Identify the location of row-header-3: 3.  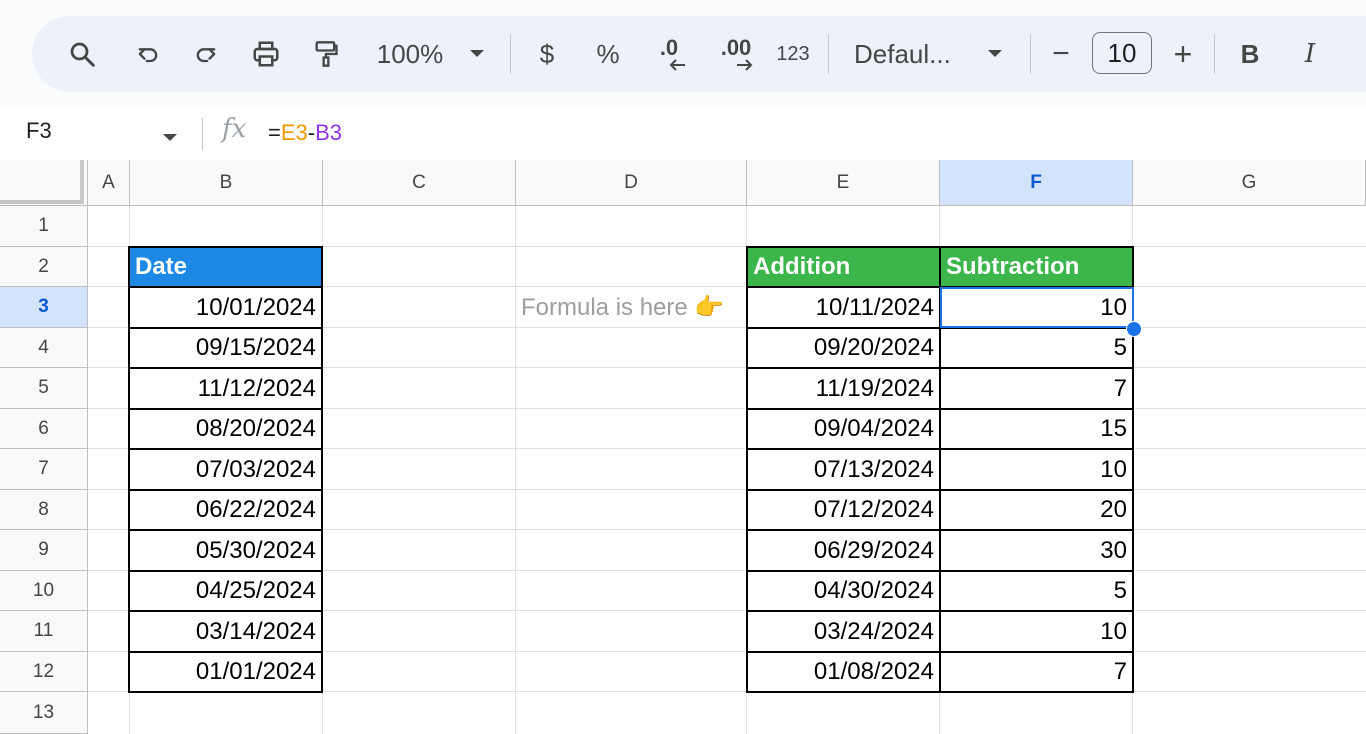
(44, 307).